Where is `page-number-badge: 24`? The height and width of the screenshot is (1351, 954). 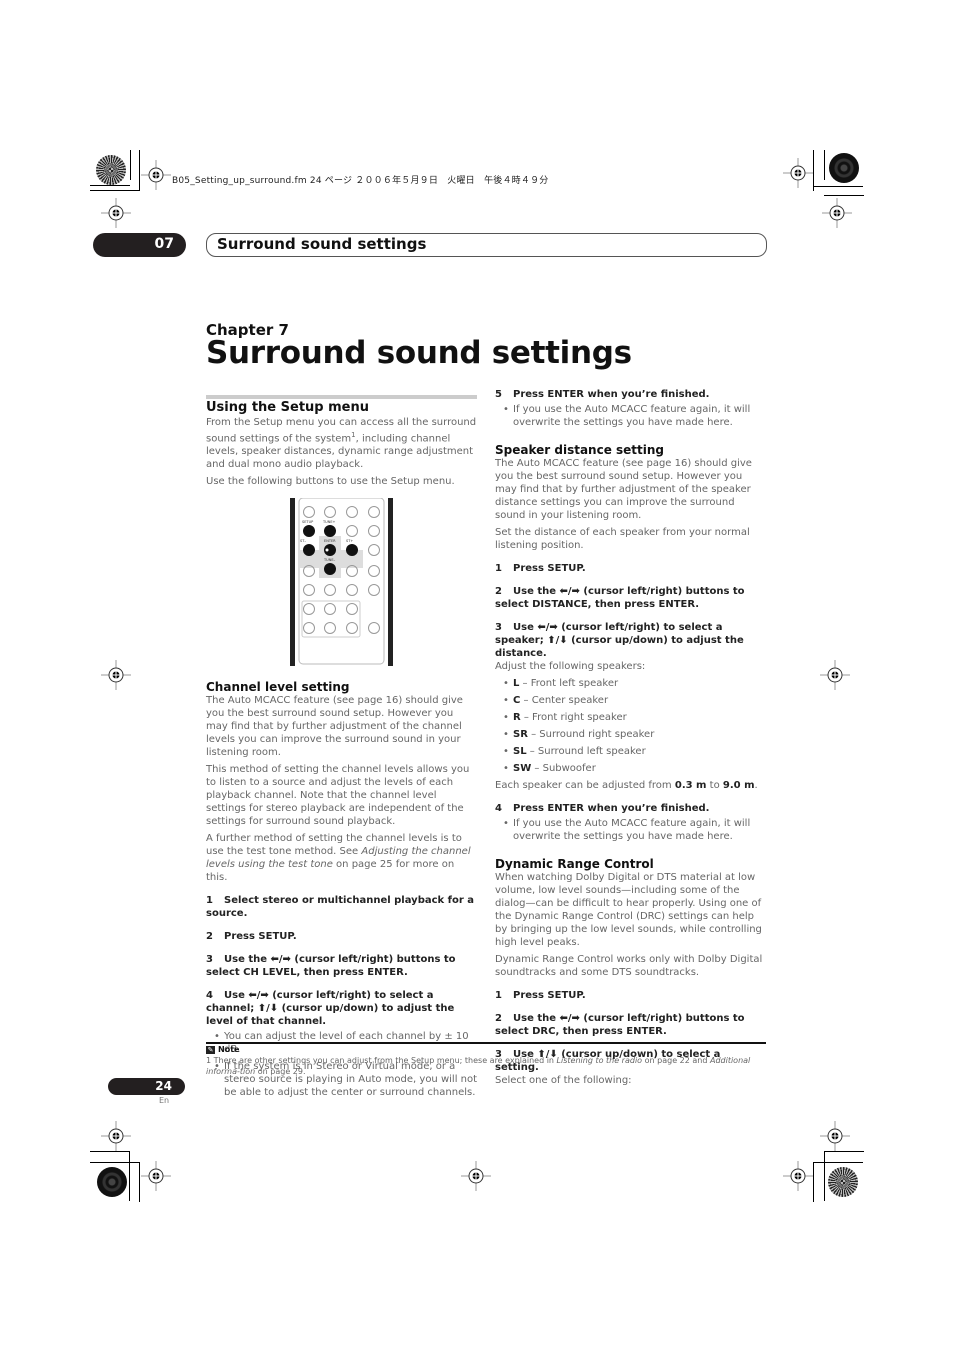 page-number-badge: 24 is located at coordinates (146, 1086).